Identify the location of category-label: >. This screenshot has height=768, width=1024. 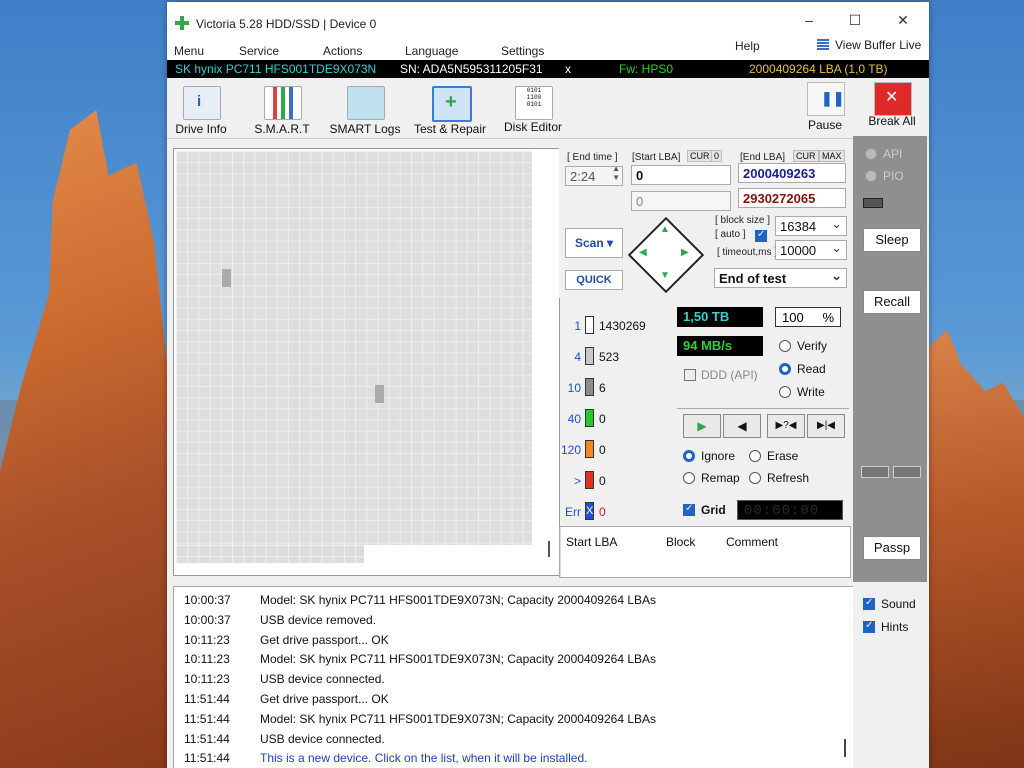
(577, 481).